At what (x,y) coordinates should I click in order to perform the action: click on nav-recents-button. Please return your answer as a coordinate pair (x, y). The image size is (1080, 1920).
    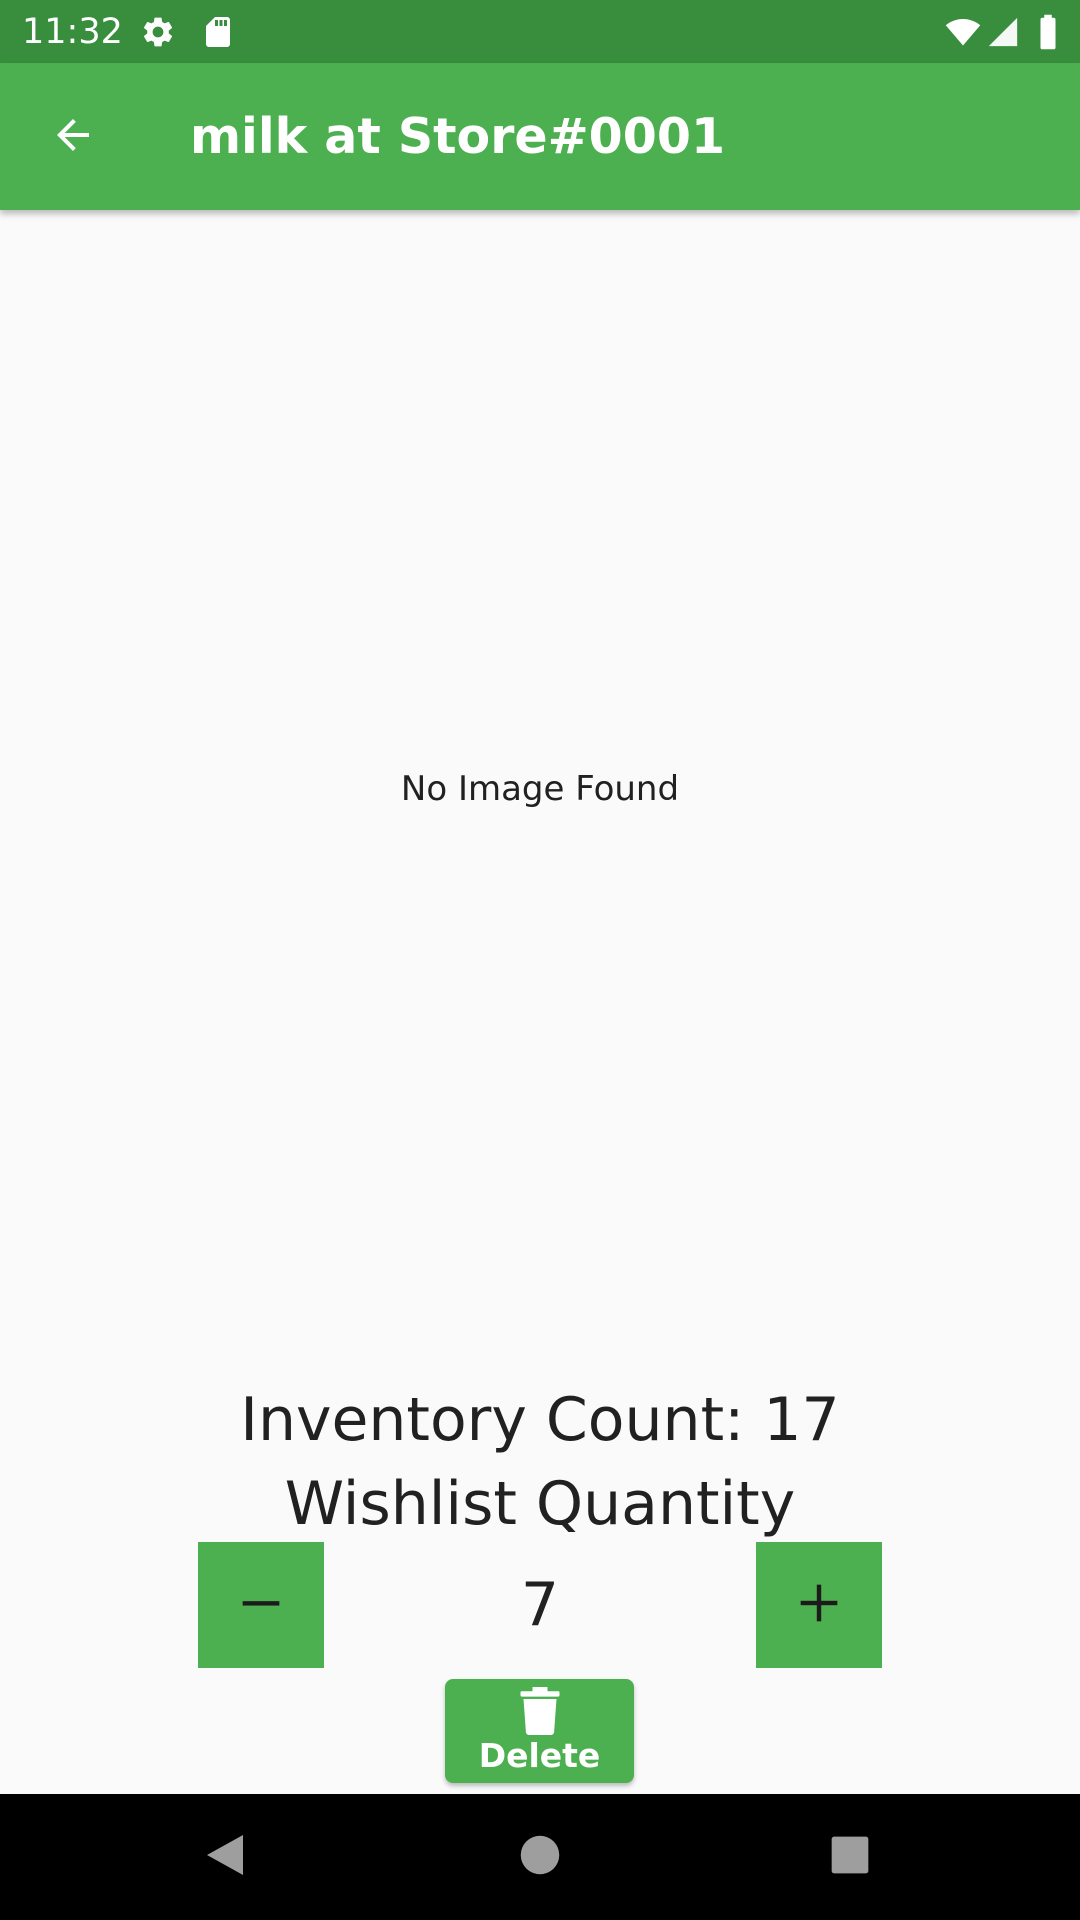
    Looking at the image, I should click on (850, 1857).